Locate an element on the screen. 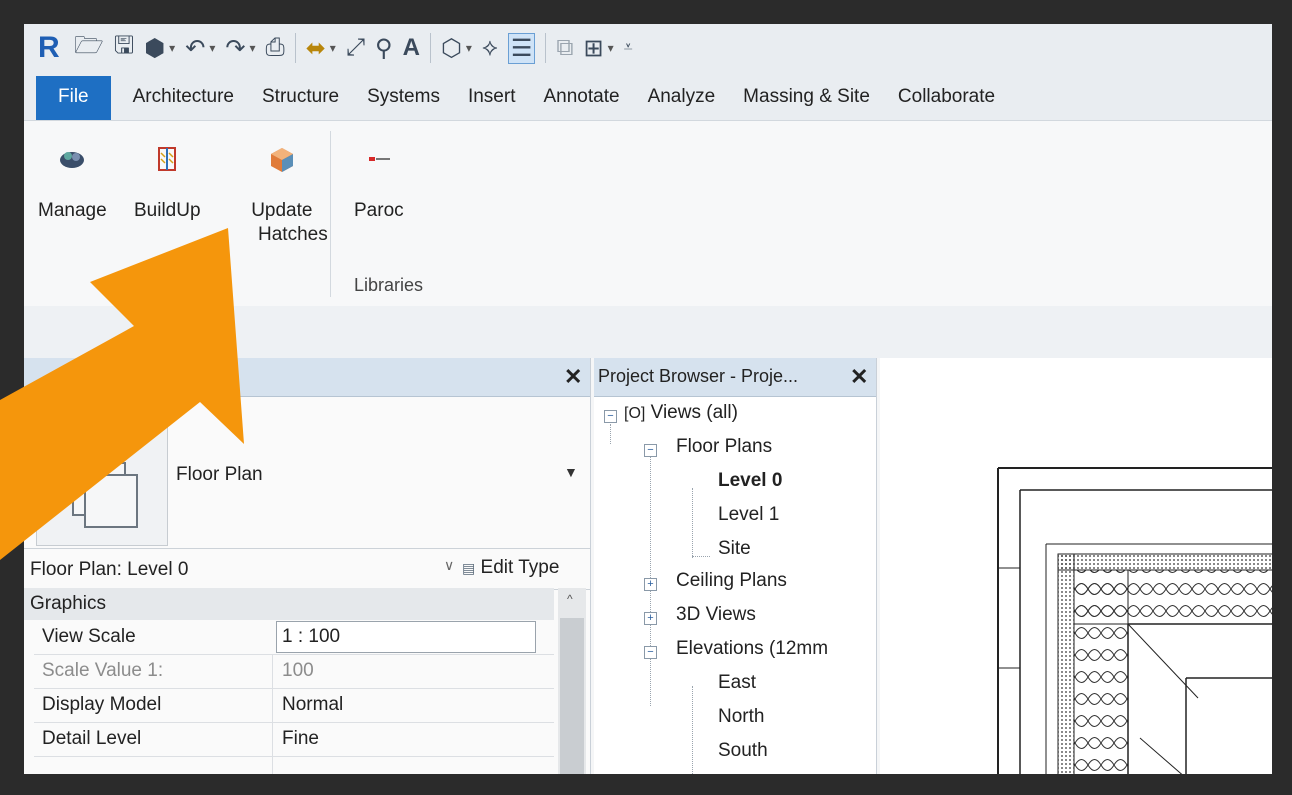 The width and height of the screenshot is (1292, 795). tab-file: File is located at coordinates (73, 98).